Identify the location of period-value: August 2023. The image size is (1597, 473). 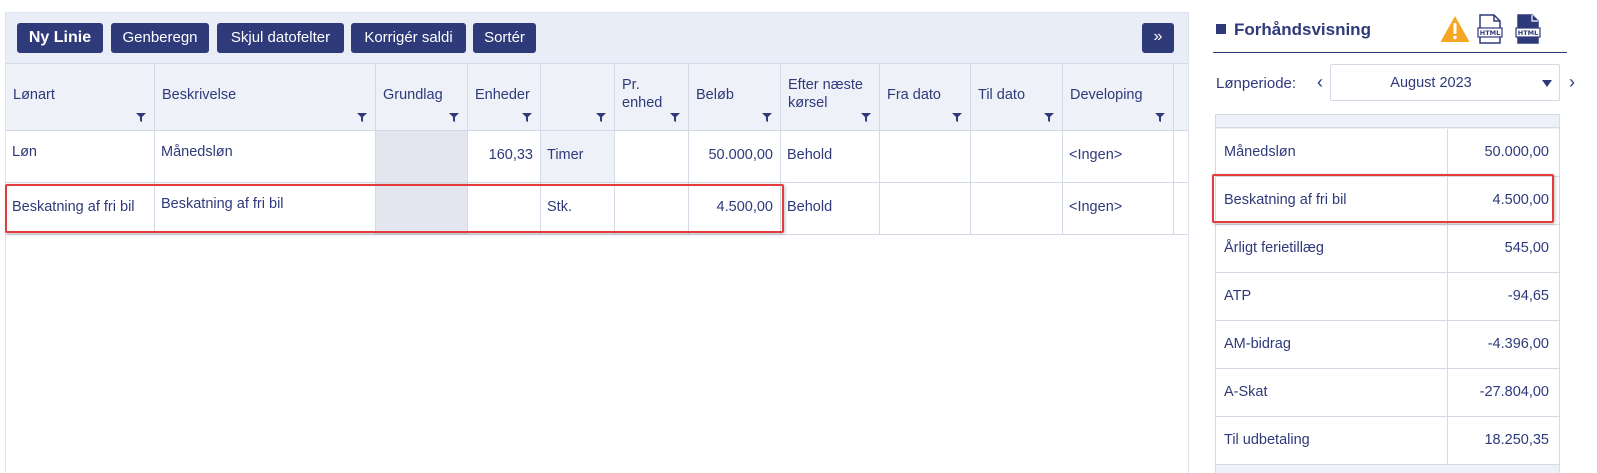
(1431, 83).